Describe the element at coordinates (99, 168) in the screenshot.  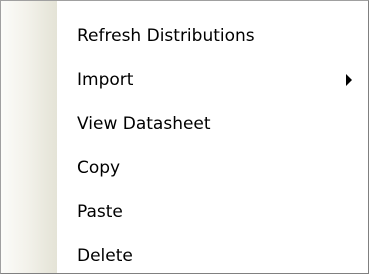
I see `menu-item-label: Copy` at that location.